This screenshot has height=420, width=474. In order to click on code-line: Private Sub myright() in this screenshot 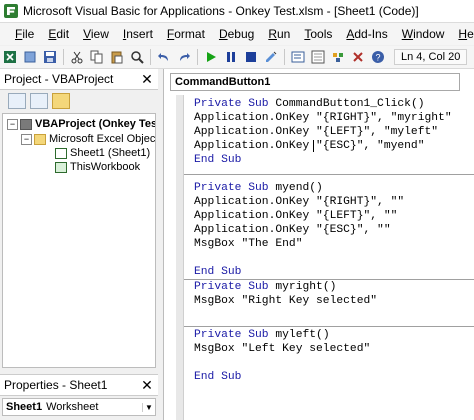, I will do `click(265, 287)`.